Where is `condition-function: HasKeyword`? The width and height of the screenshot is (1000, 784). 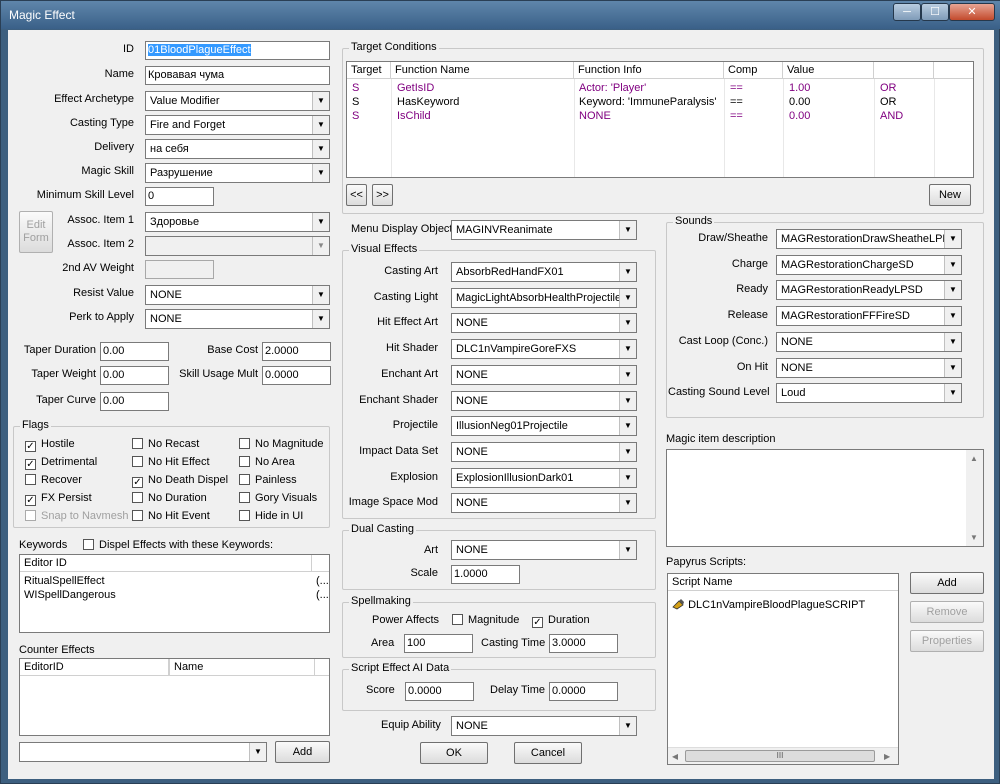 condition-function: HasKeyword is located at coordinates (428, 102).